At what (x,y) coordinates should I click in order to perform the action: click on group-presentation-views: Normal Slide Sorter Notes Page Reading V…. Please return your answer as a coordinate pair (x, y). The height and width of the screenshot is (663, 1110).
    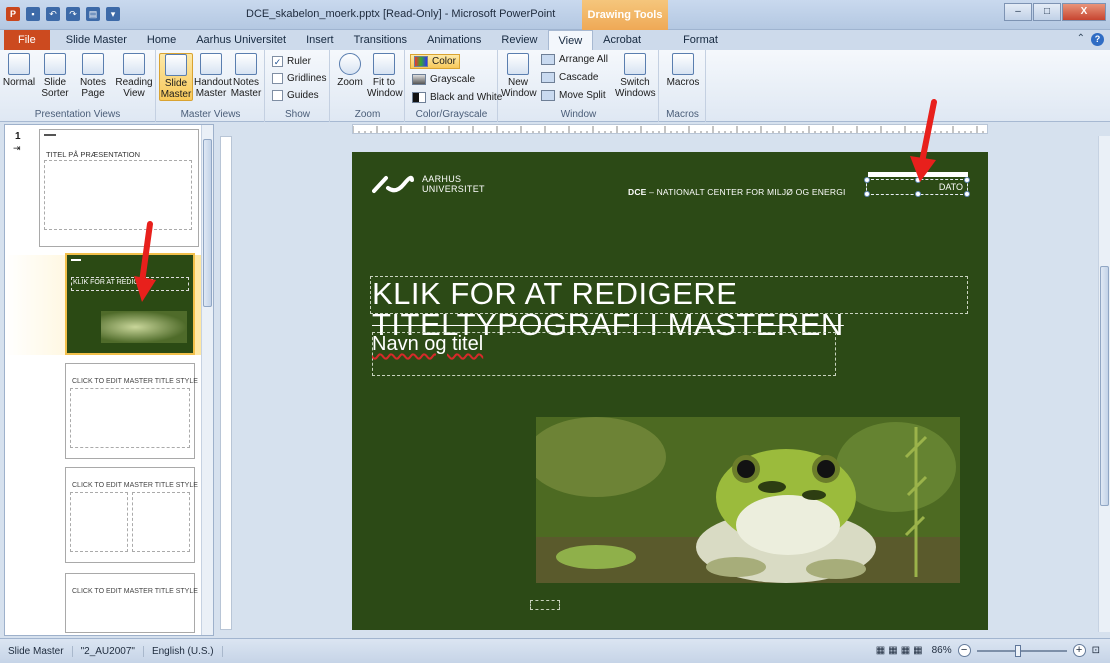
    Looking at the image, I should click on (78, 86).